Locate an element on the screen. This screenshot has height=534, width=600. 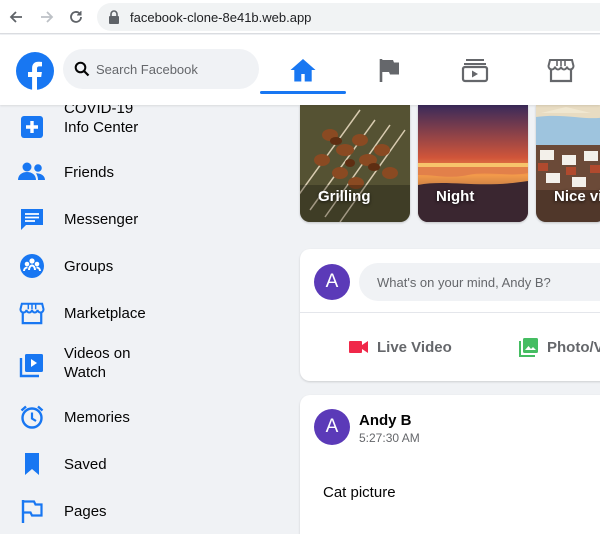
sidebar-item-label: Messenger is located at coordinates (101, 219).